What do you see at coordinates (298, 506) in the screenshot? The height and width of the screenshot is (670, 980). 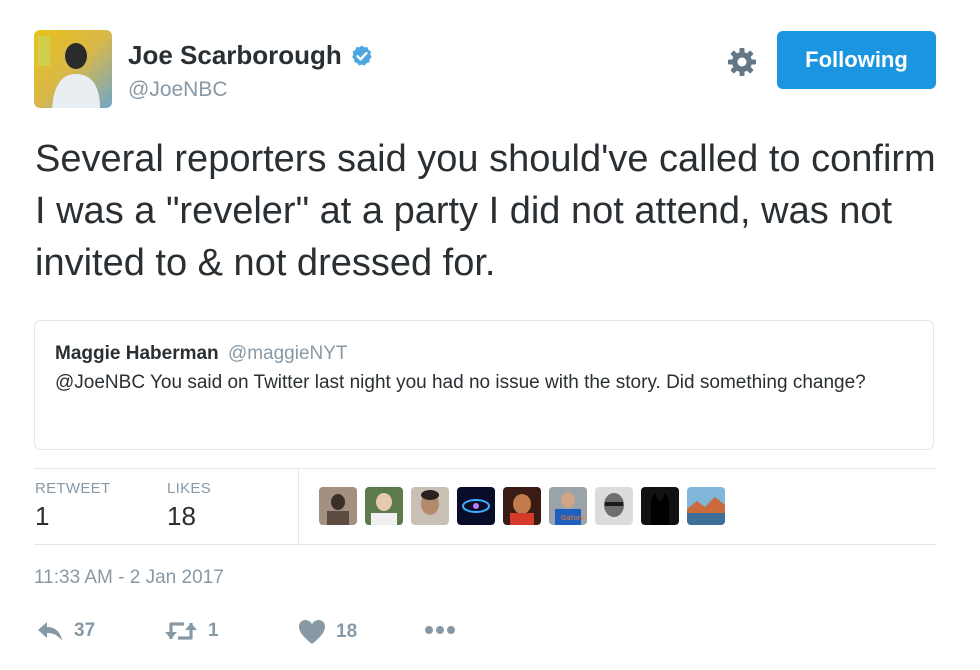 I see `stats-vertical-divider` at bounding box center [298, 506].